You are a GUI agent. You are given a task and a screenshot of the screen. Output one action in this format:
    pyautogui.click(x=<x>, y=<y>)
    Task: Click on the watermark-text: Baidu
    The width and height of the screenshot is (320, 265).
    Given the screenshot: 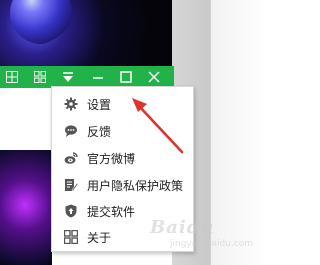 What is the action you would take?
    pyautogui.click(x=182, y=227)
    